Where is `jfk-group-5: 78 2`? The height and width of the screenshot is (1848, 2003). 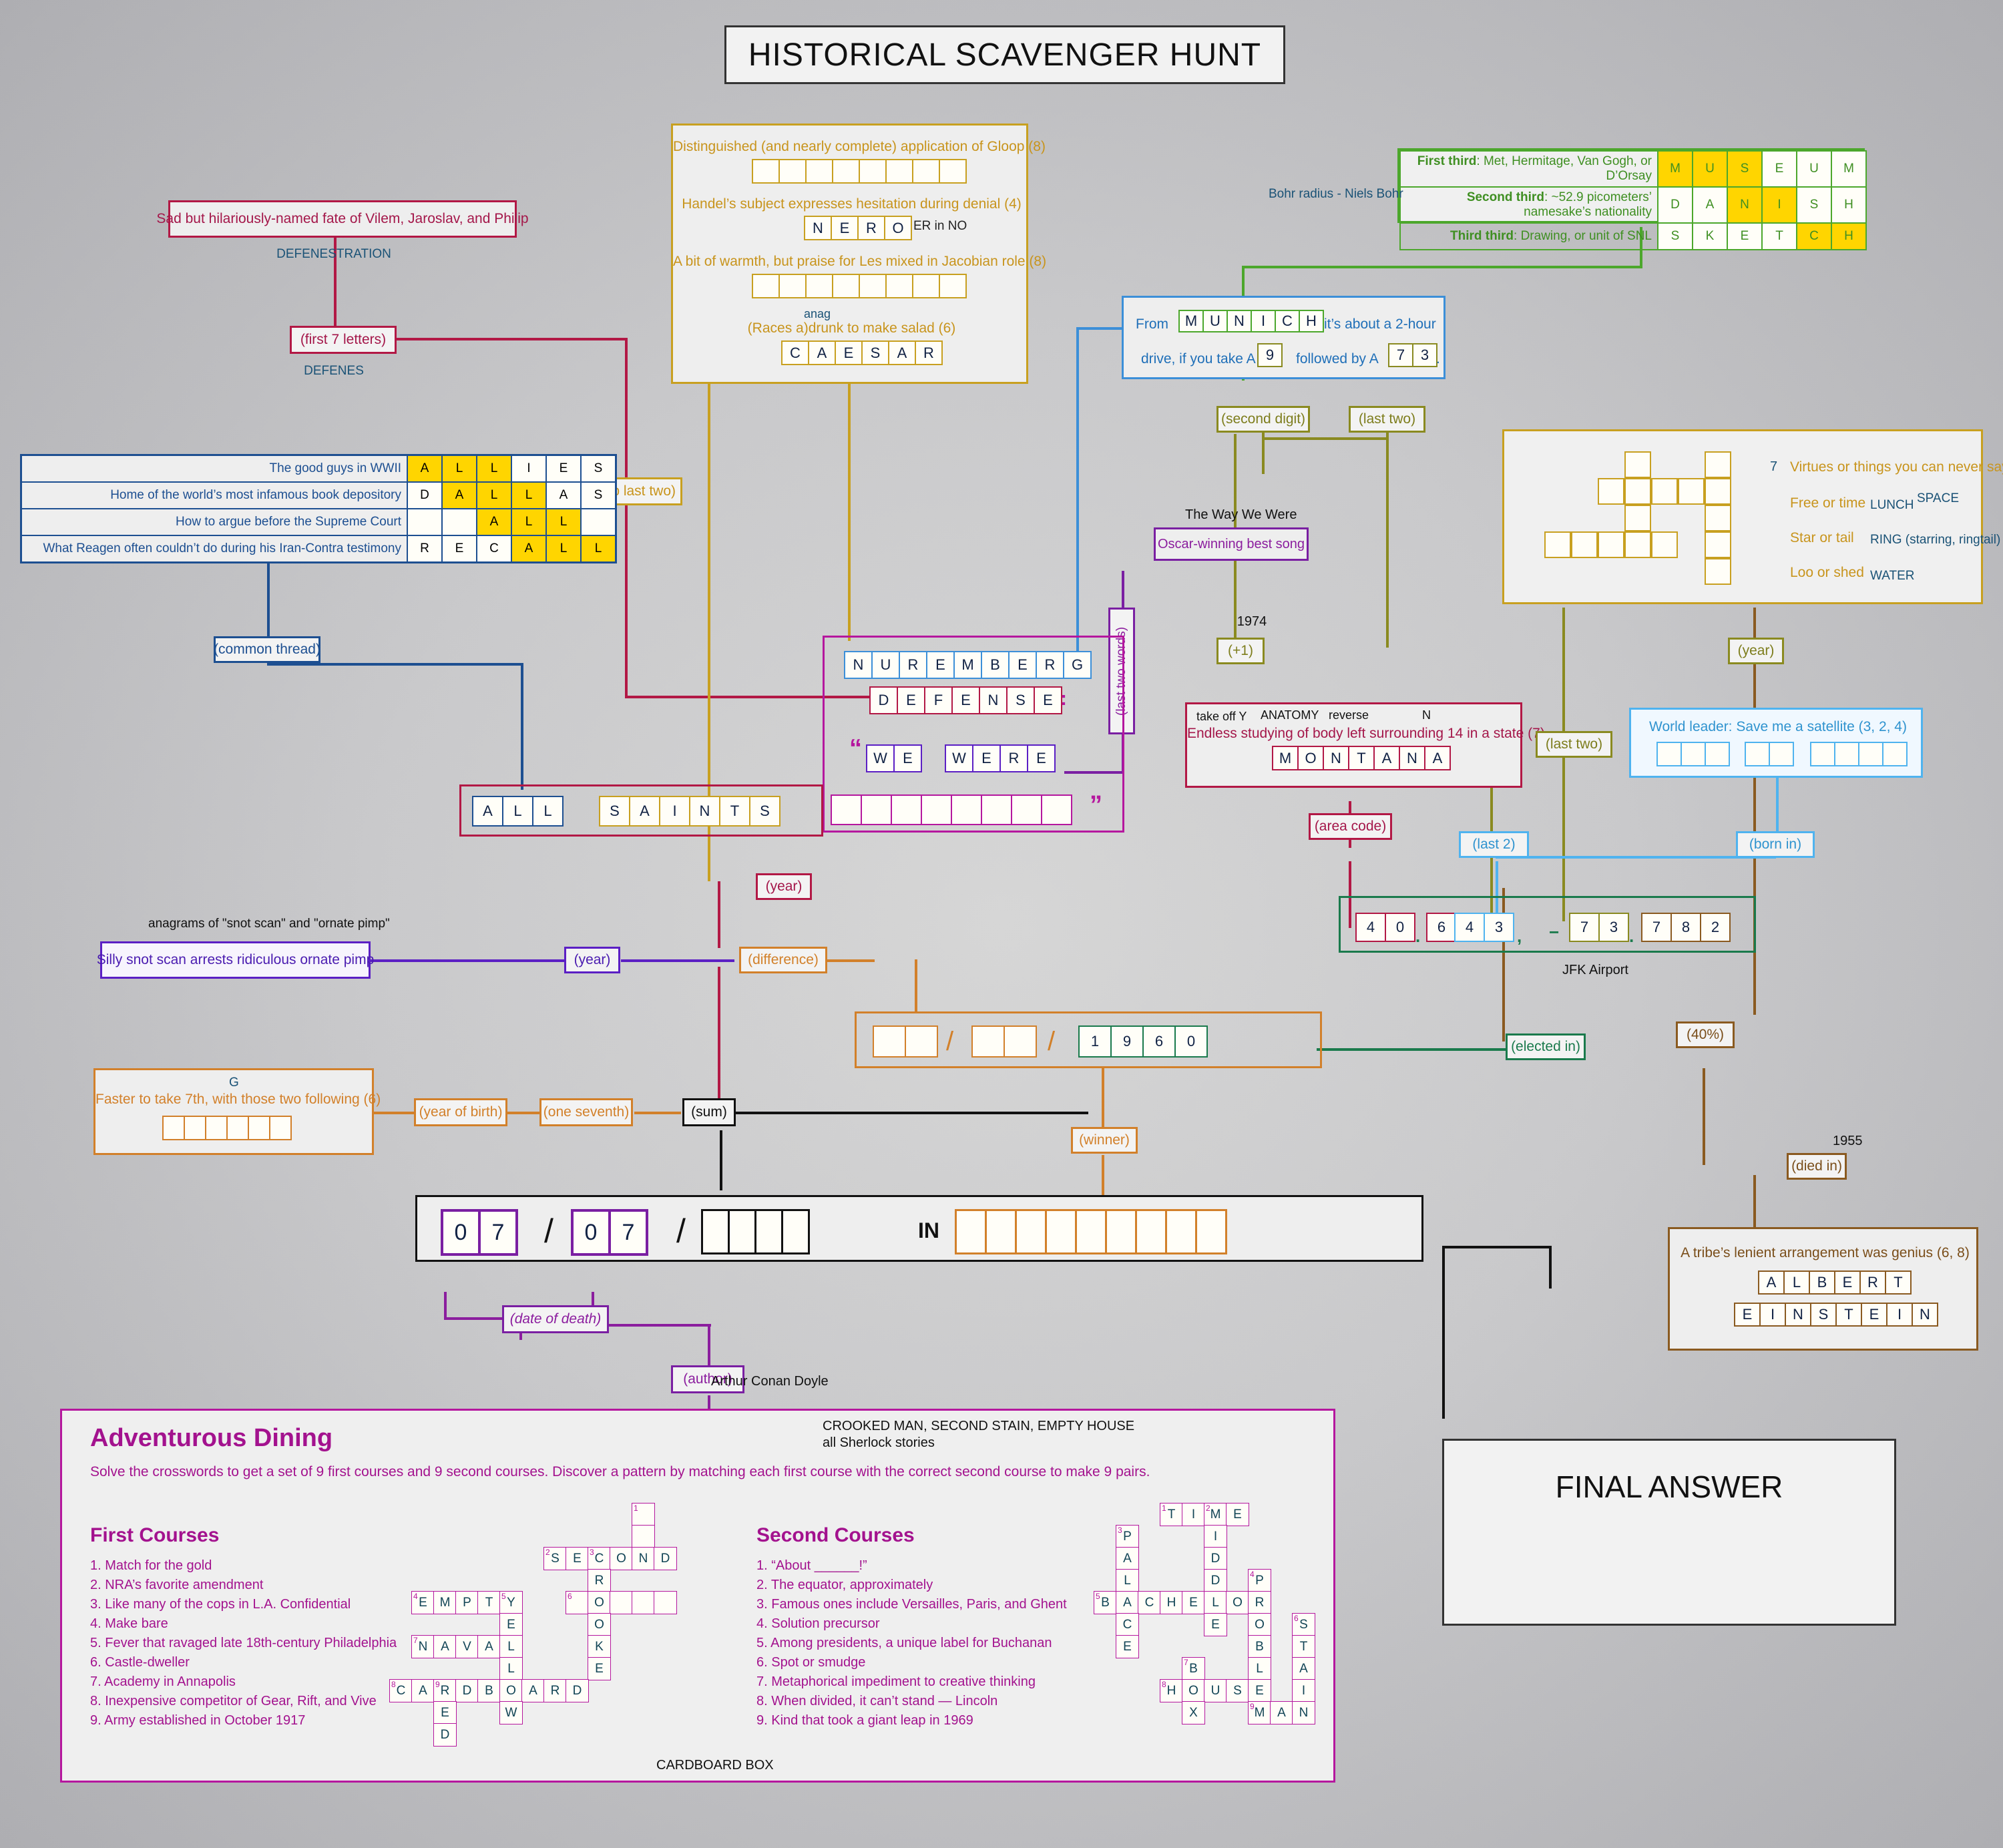
jfk-group-5: 78 2 is located at coordinates (1686, 927).